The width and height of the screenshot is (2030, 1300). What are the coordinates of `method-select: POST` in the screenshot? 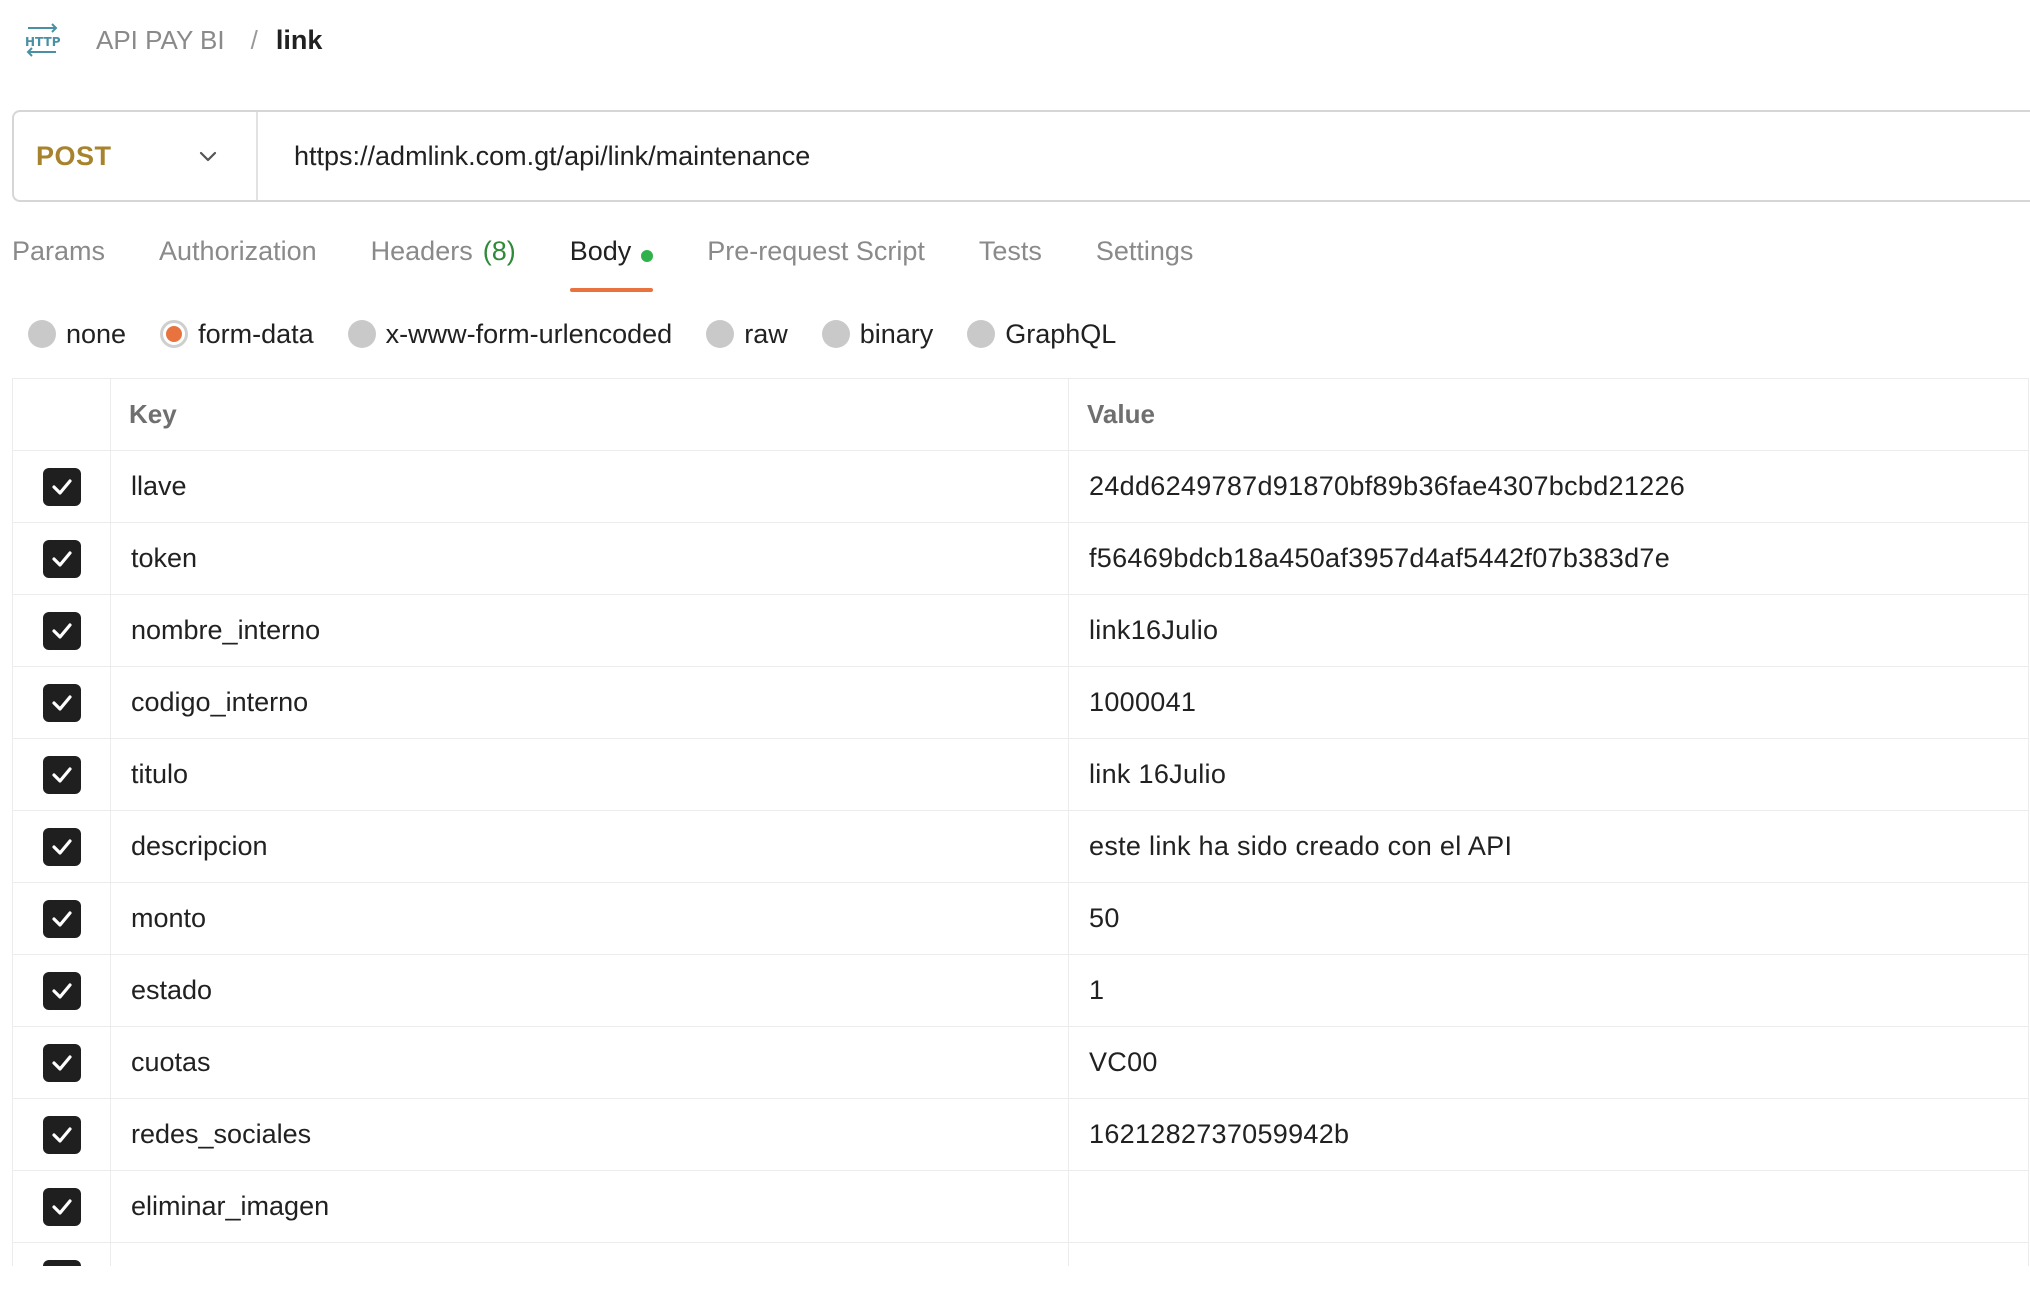 It's located at (136, 156).